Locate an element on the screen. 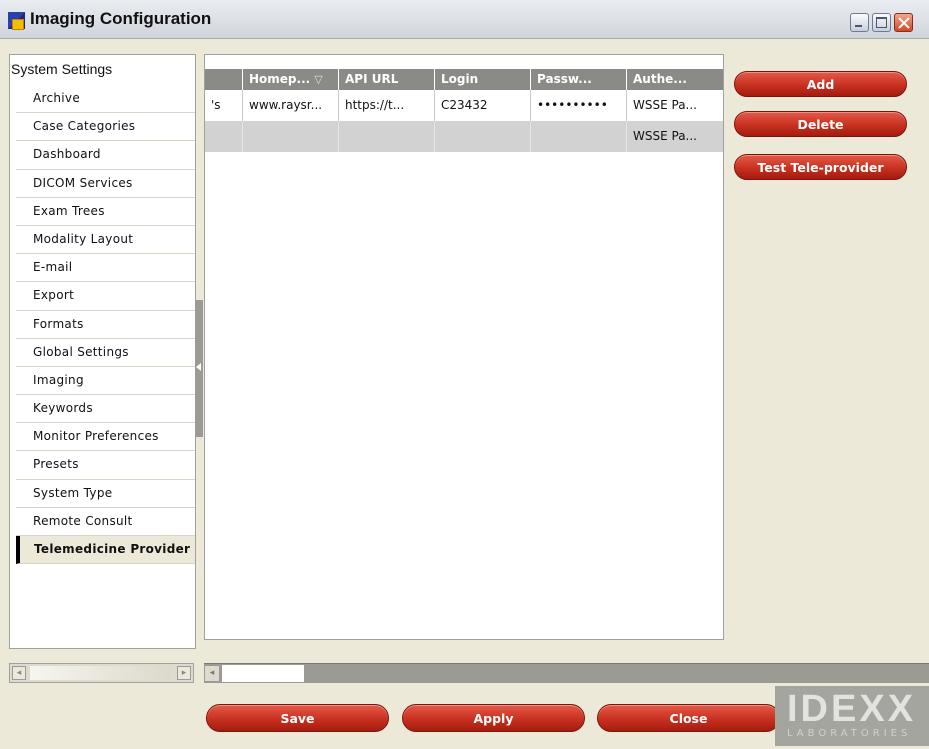 The width and height of the screenshot is (929, 749). sidebar-item-remote-consult: Remote Consult is located at coordinates (105, 522).